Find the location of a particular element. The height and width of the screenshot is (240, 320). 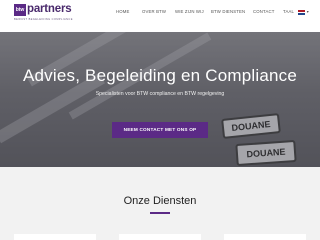

nav-item-home: HOME is located at coordinates (123, 11).